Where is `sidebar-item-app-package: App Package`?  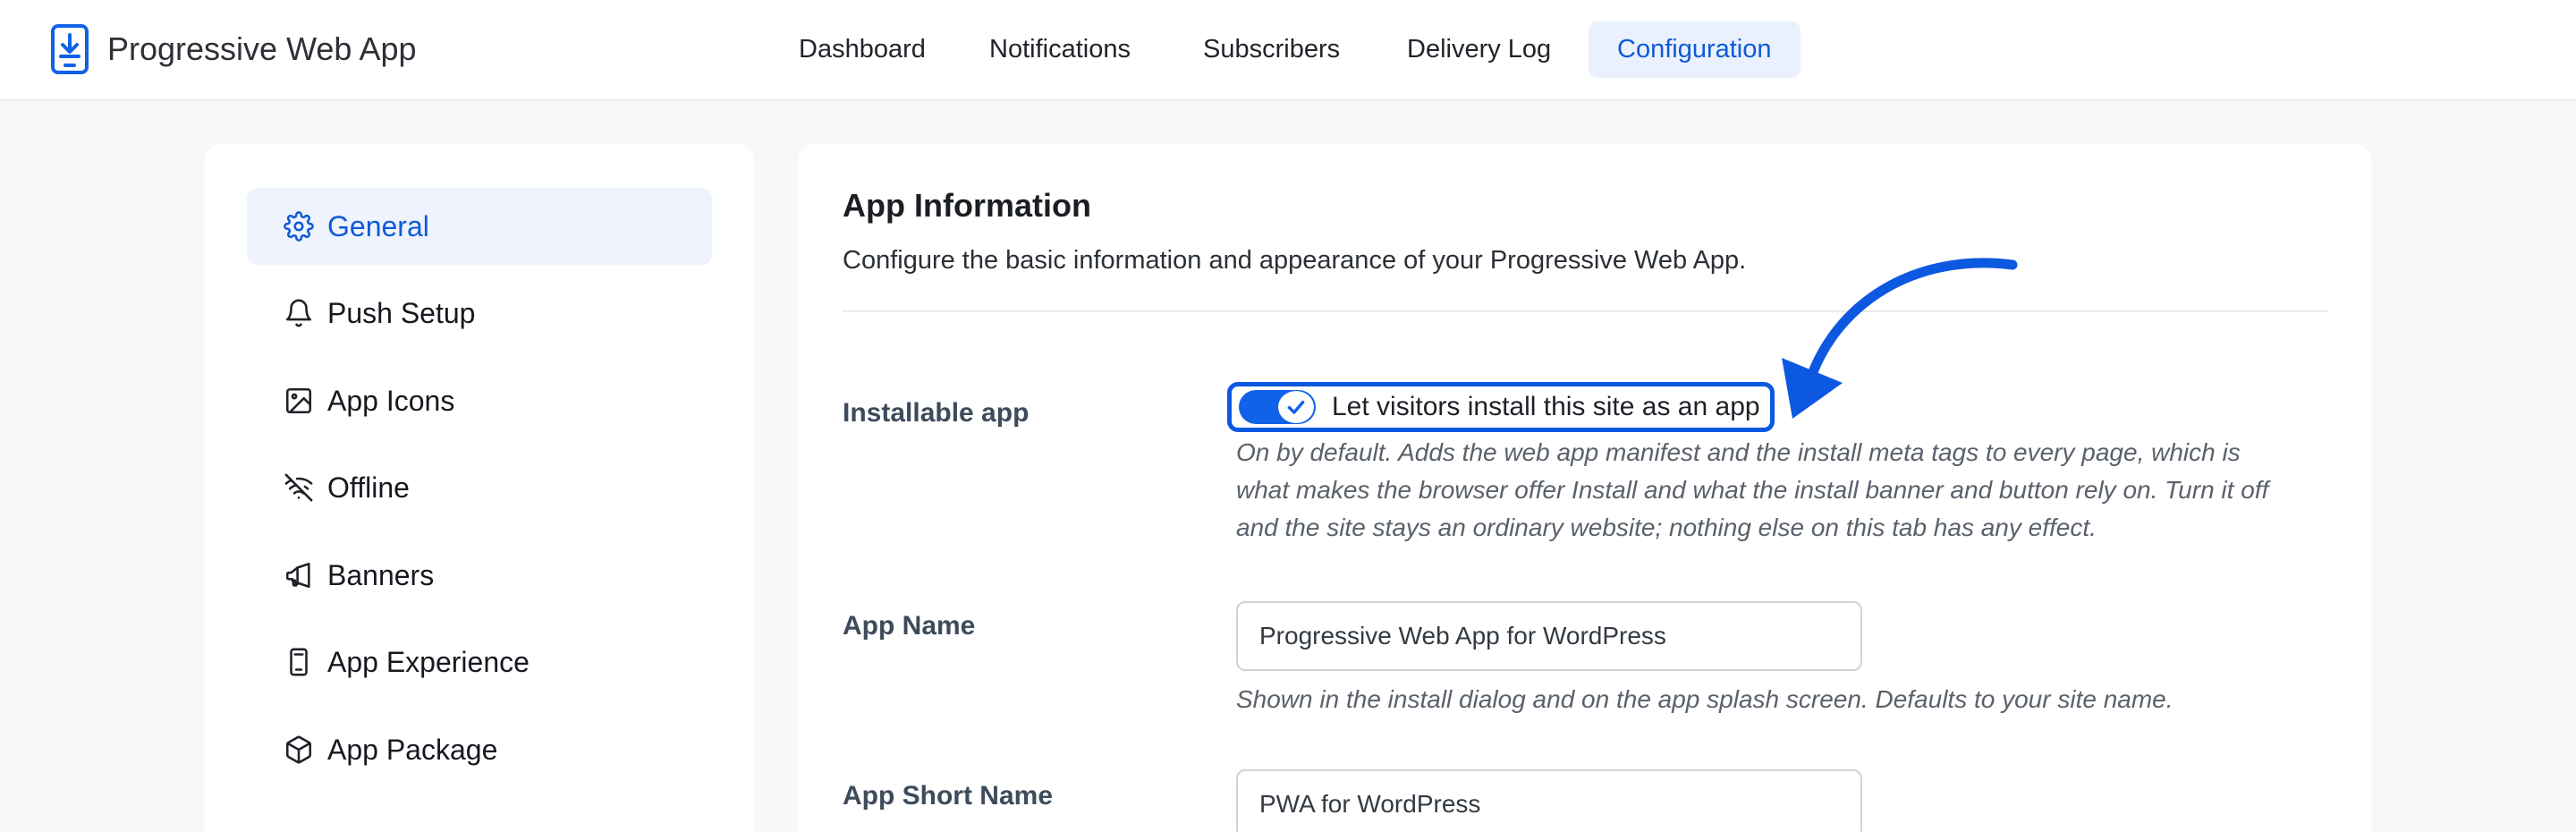 sidebar-item-app-package: App Package is located at coordinates (479, 749).